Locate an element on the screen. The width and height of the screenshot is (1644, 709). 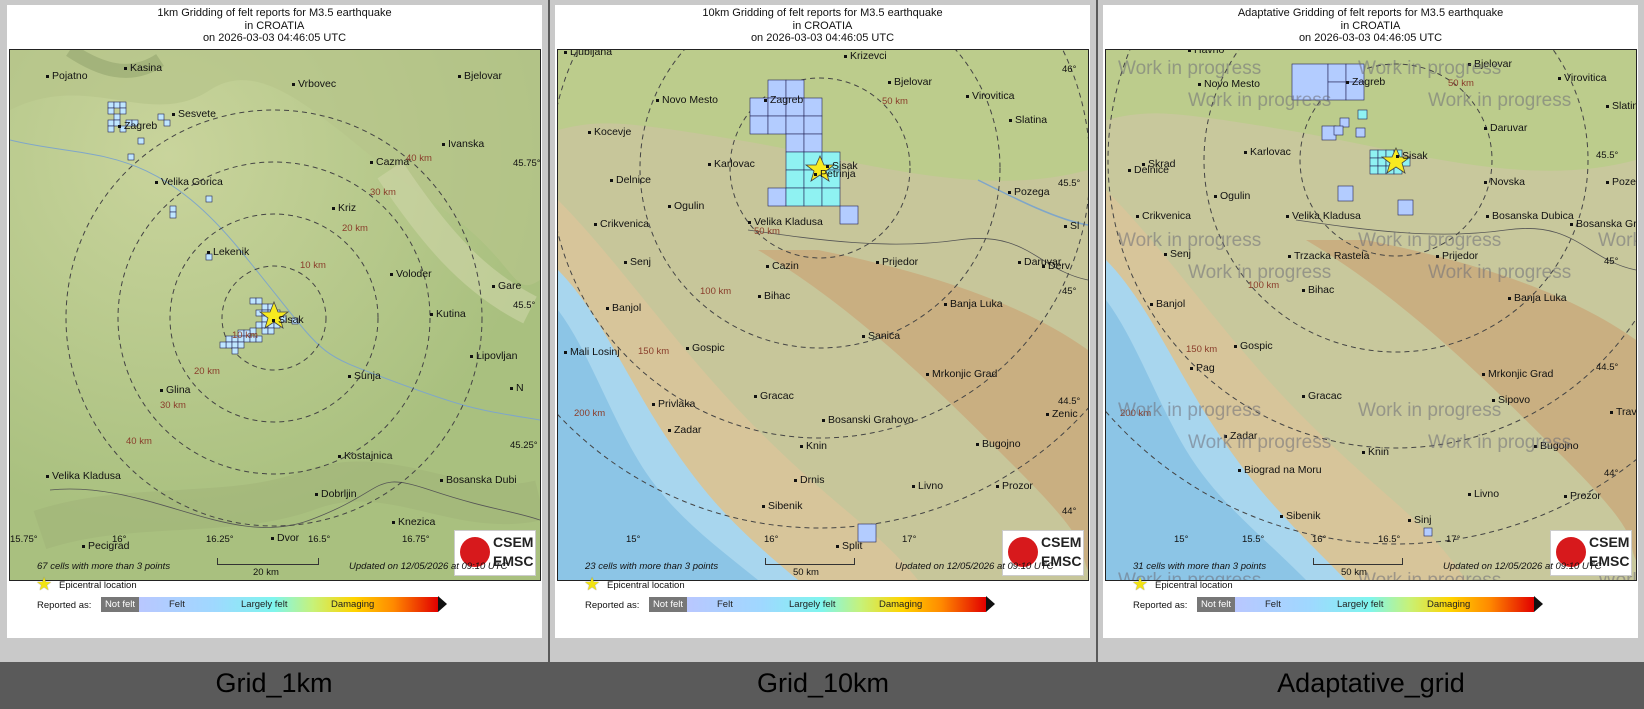
place-label: Kasina is located at coordinates (143, 68).